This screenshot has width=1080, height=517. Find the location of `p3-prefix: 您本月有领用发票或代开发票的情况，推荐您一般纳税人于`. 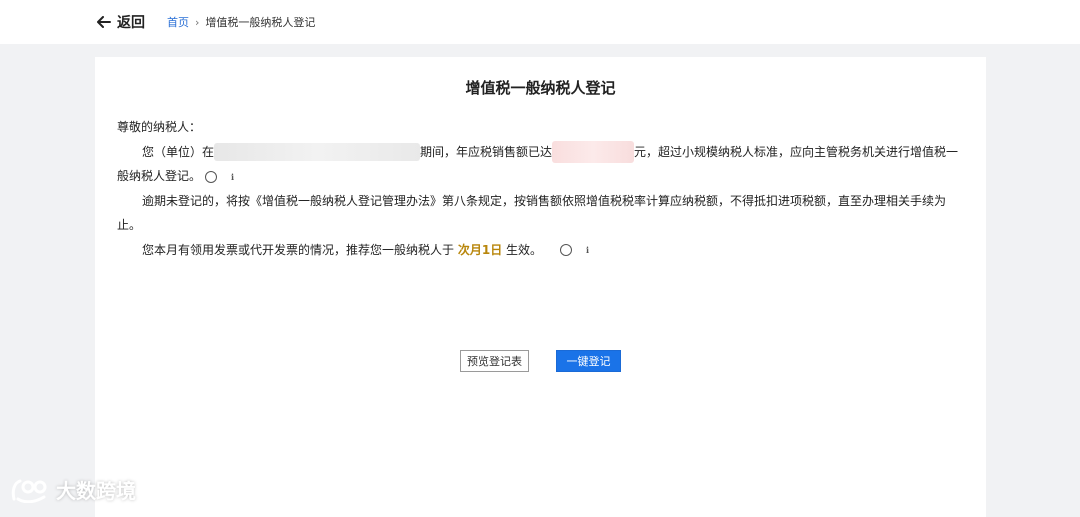

p3-prefix: 您本月有领用发票或代开发票的情况，推荐您一般纳税人于 is located at coordinates (298, 249).